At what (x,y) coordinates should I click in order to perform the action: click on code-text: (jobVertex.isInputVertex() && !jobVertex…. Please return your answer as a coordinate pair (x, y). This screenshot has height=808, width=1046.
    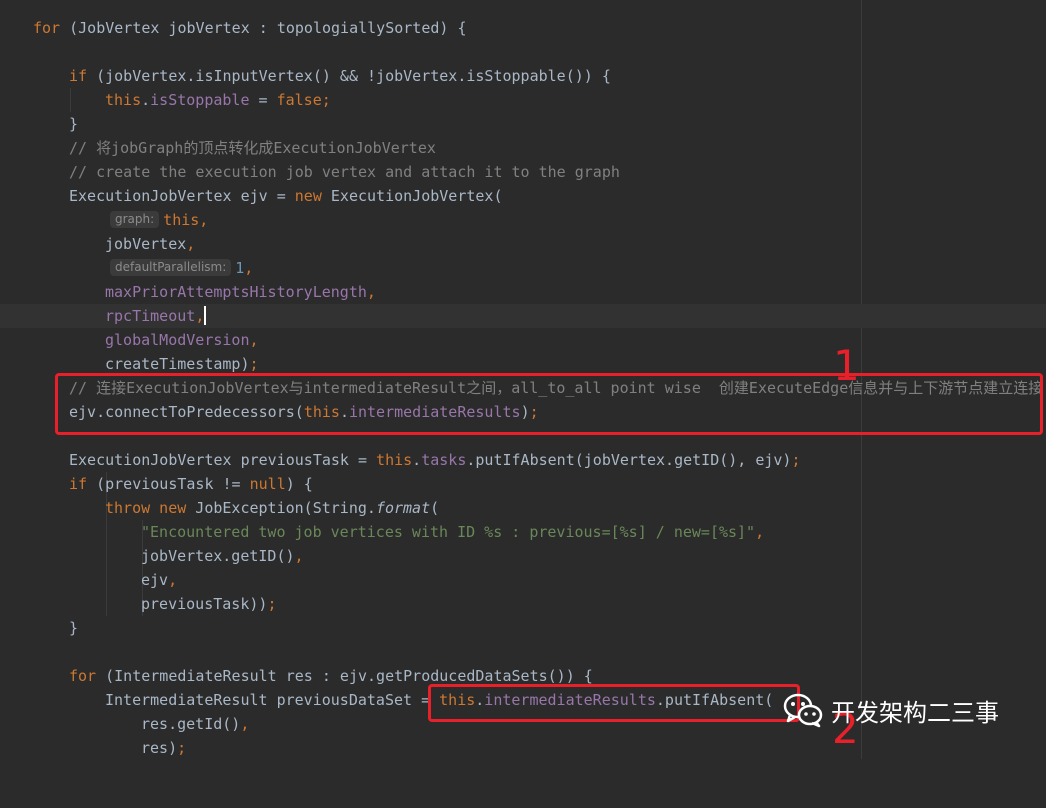
    Looking at the image, I should click on (349, 76).